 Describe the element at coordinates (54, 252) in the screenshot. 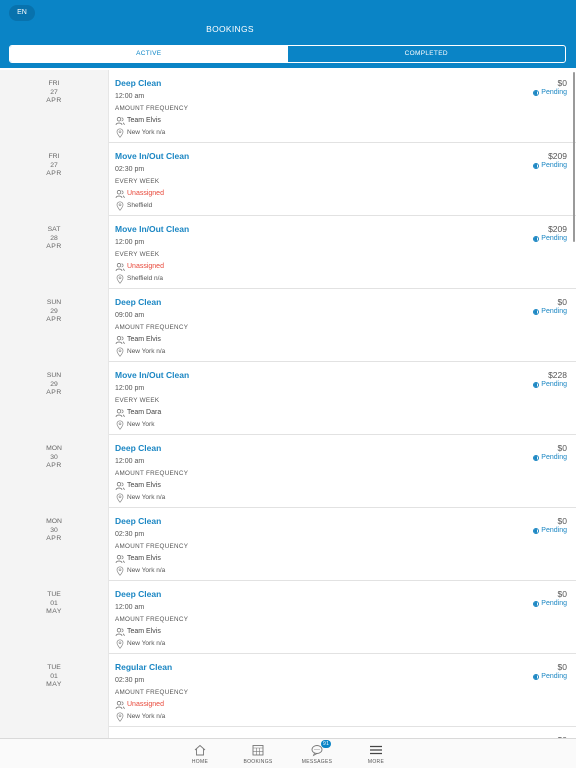

I see `booking-date: SAT 28 APR` at that location.